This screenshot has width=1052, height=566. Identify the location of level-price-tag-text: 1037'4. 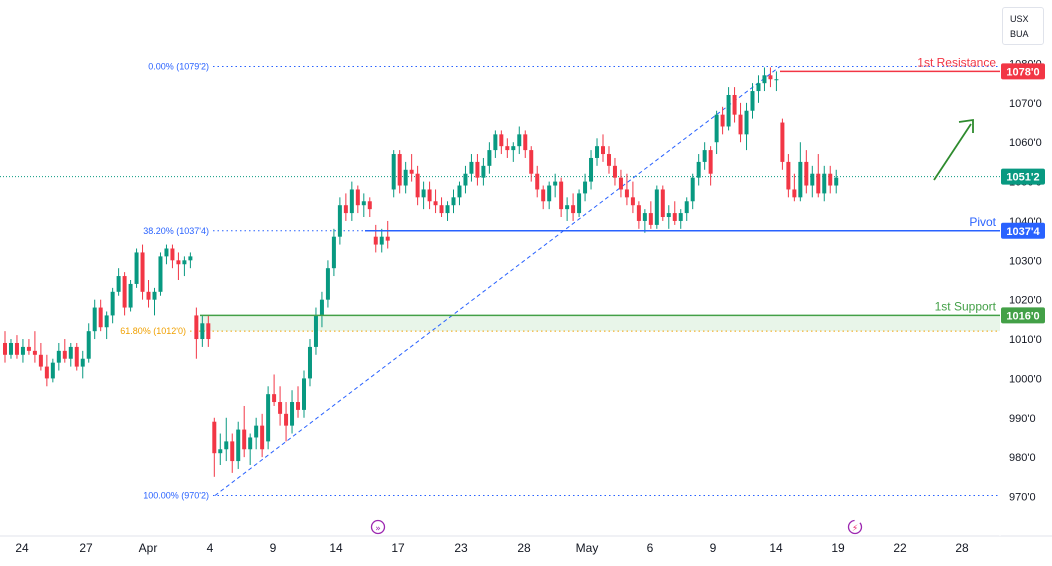
(1023, 232).